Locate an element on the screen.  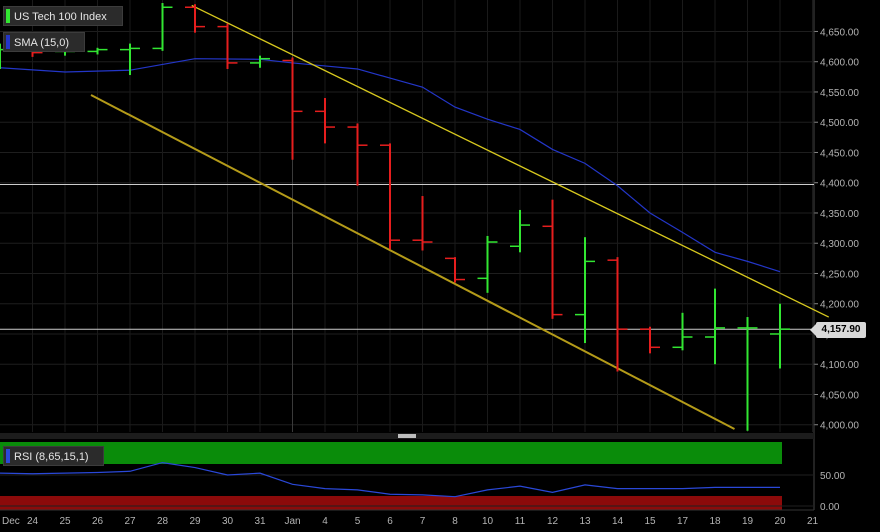
y-tick-label: 4,300.00 is located at coordinates (839, 244).